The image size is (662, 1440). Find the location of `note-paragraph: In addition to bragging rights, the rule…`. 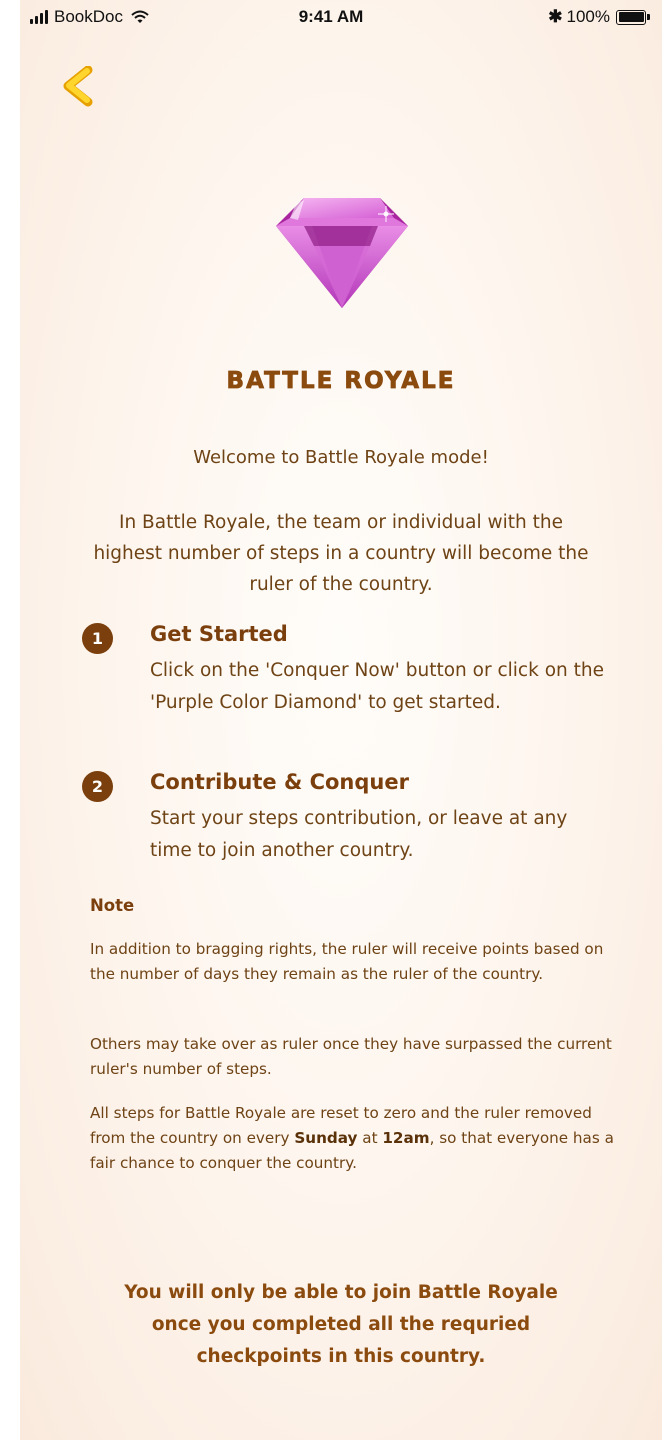

note-paragraph: In addition to bragging rights, the rule… is located at coordinates (347, 961).